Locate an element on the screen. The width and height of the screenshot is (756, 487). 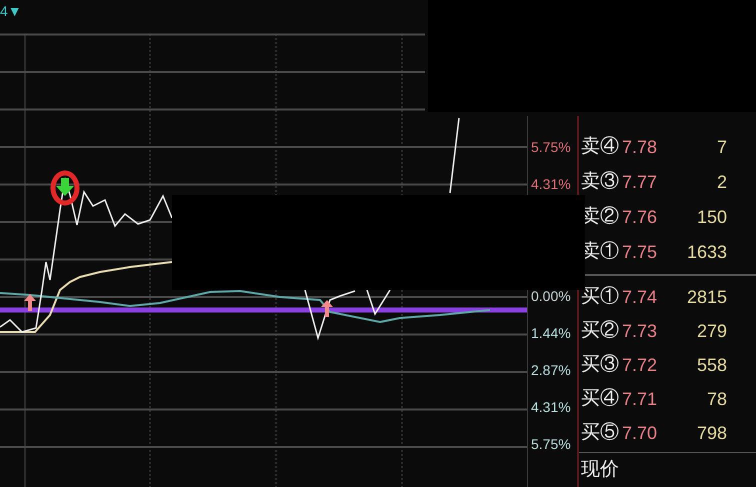
axis-label: 2.87% is located at coordinates (551, 370).